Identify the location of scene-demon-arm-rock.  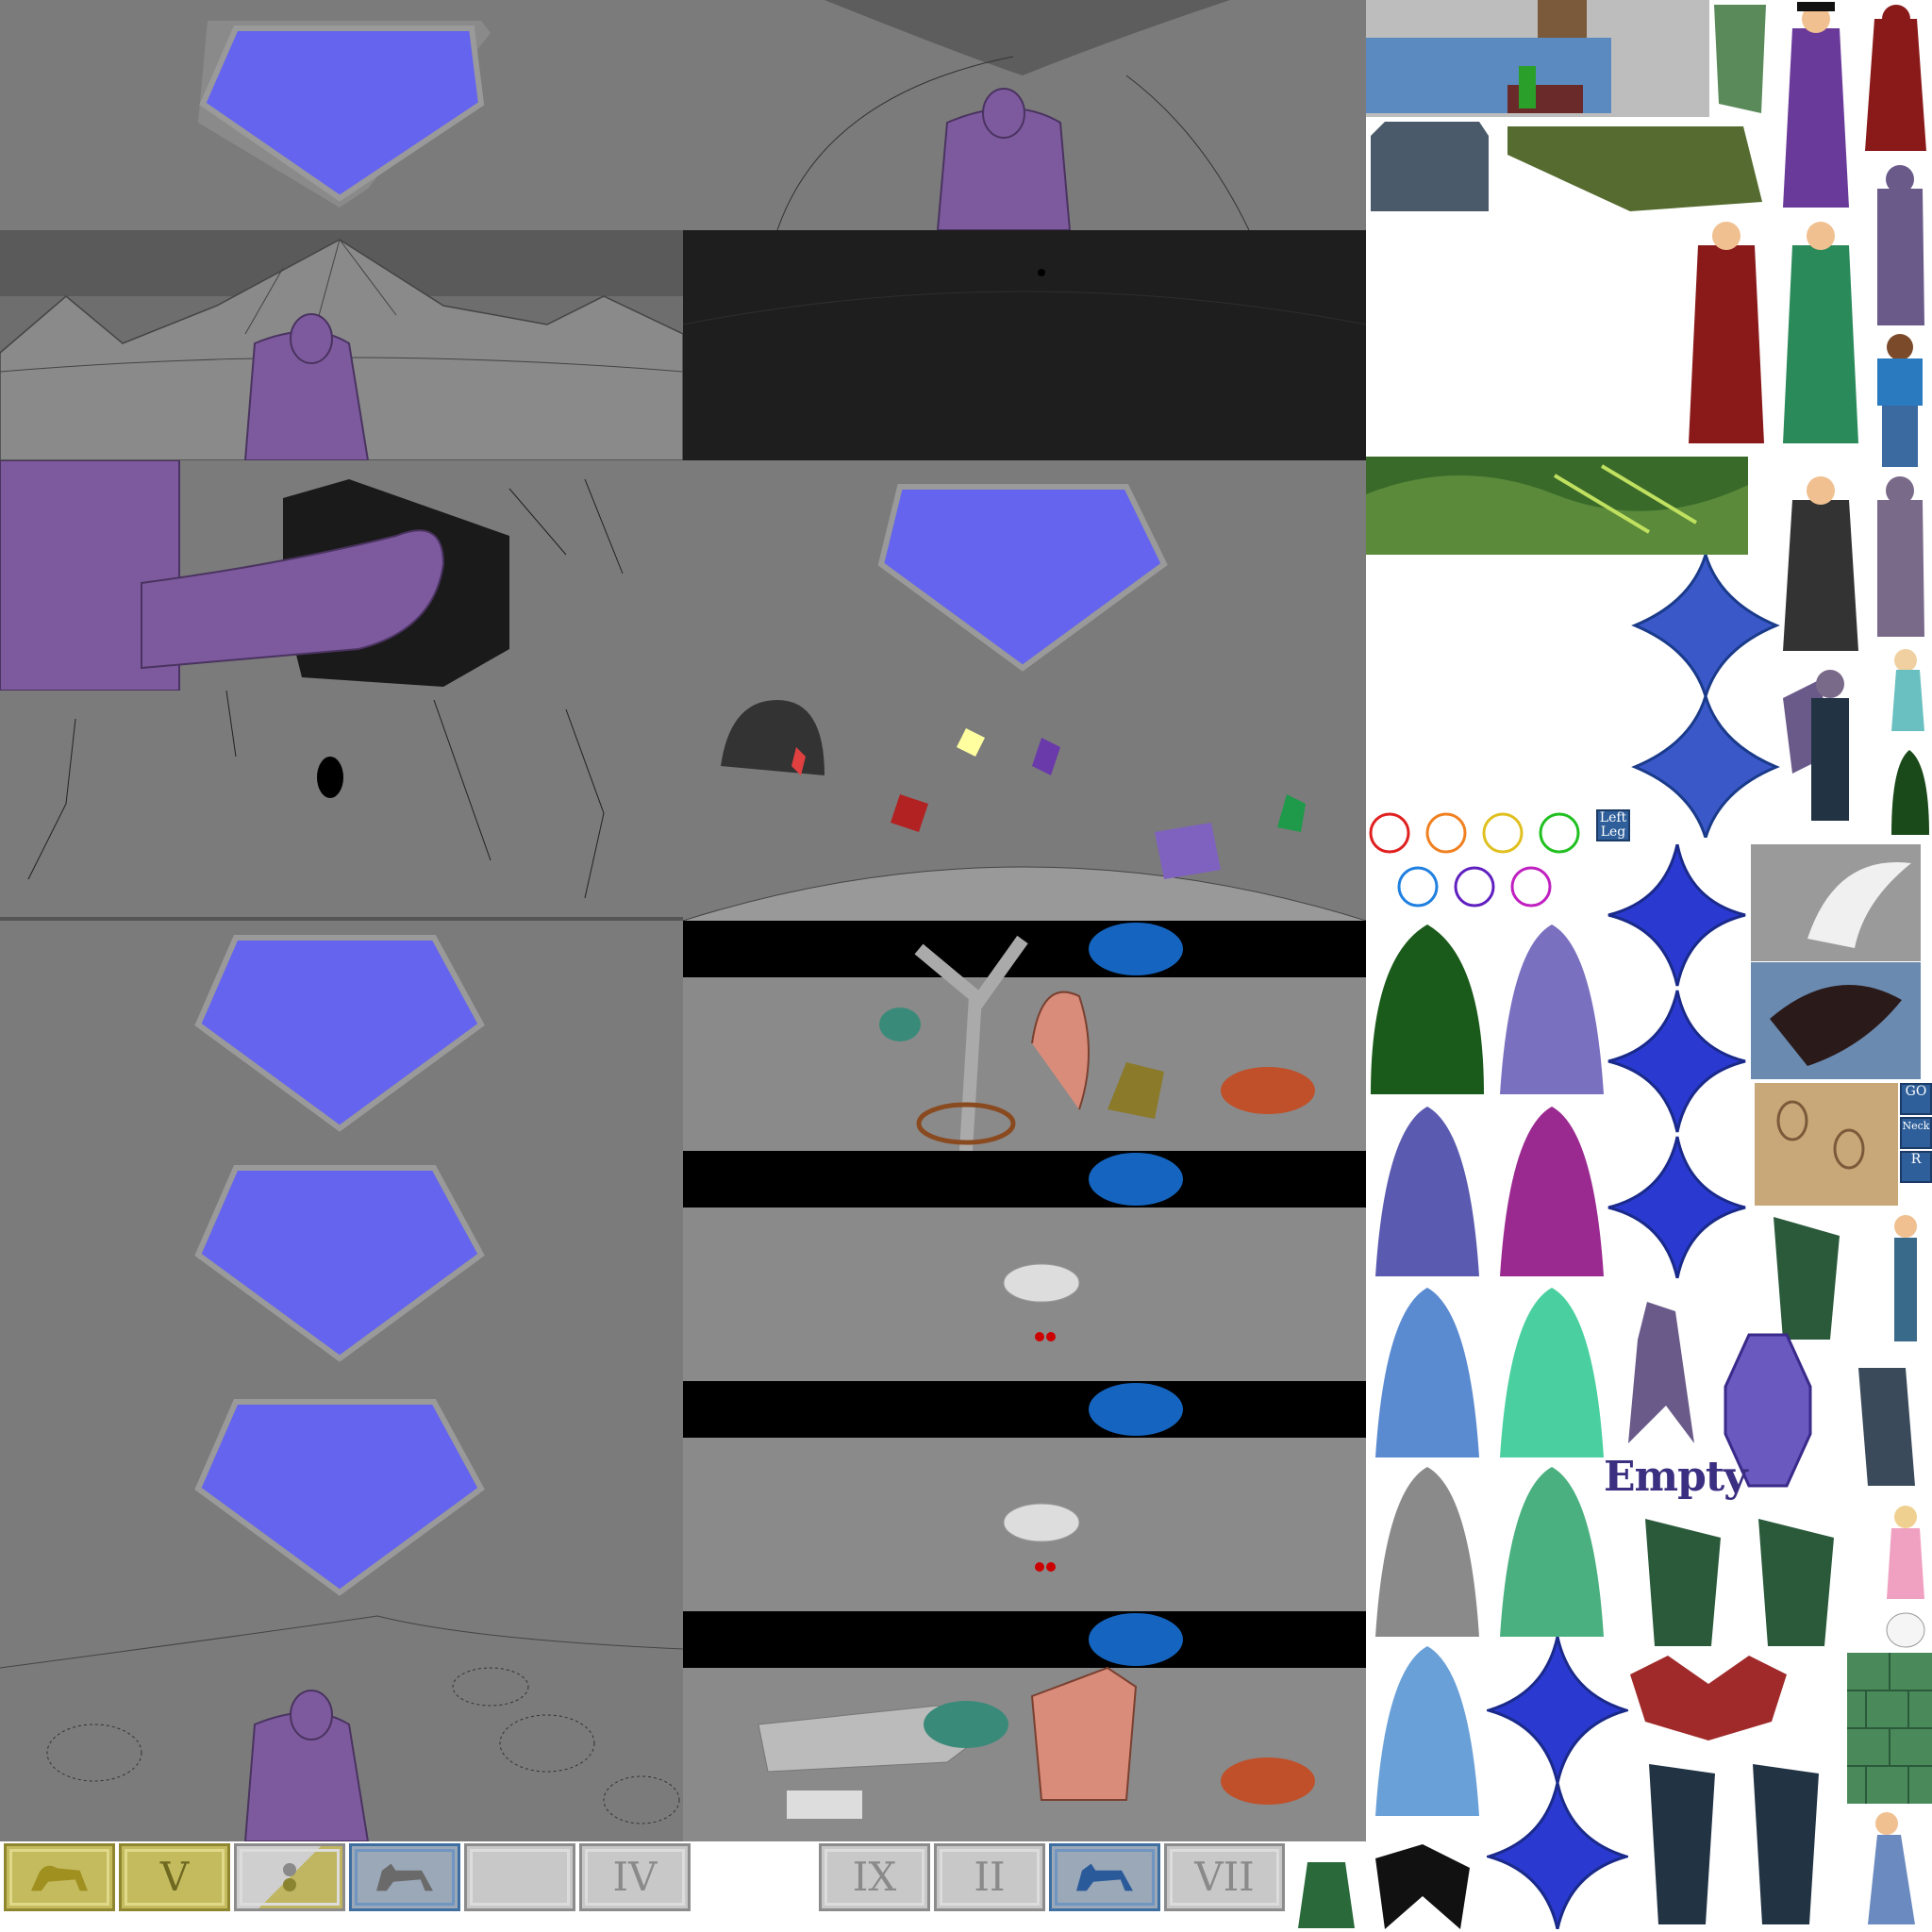
(342, 576).